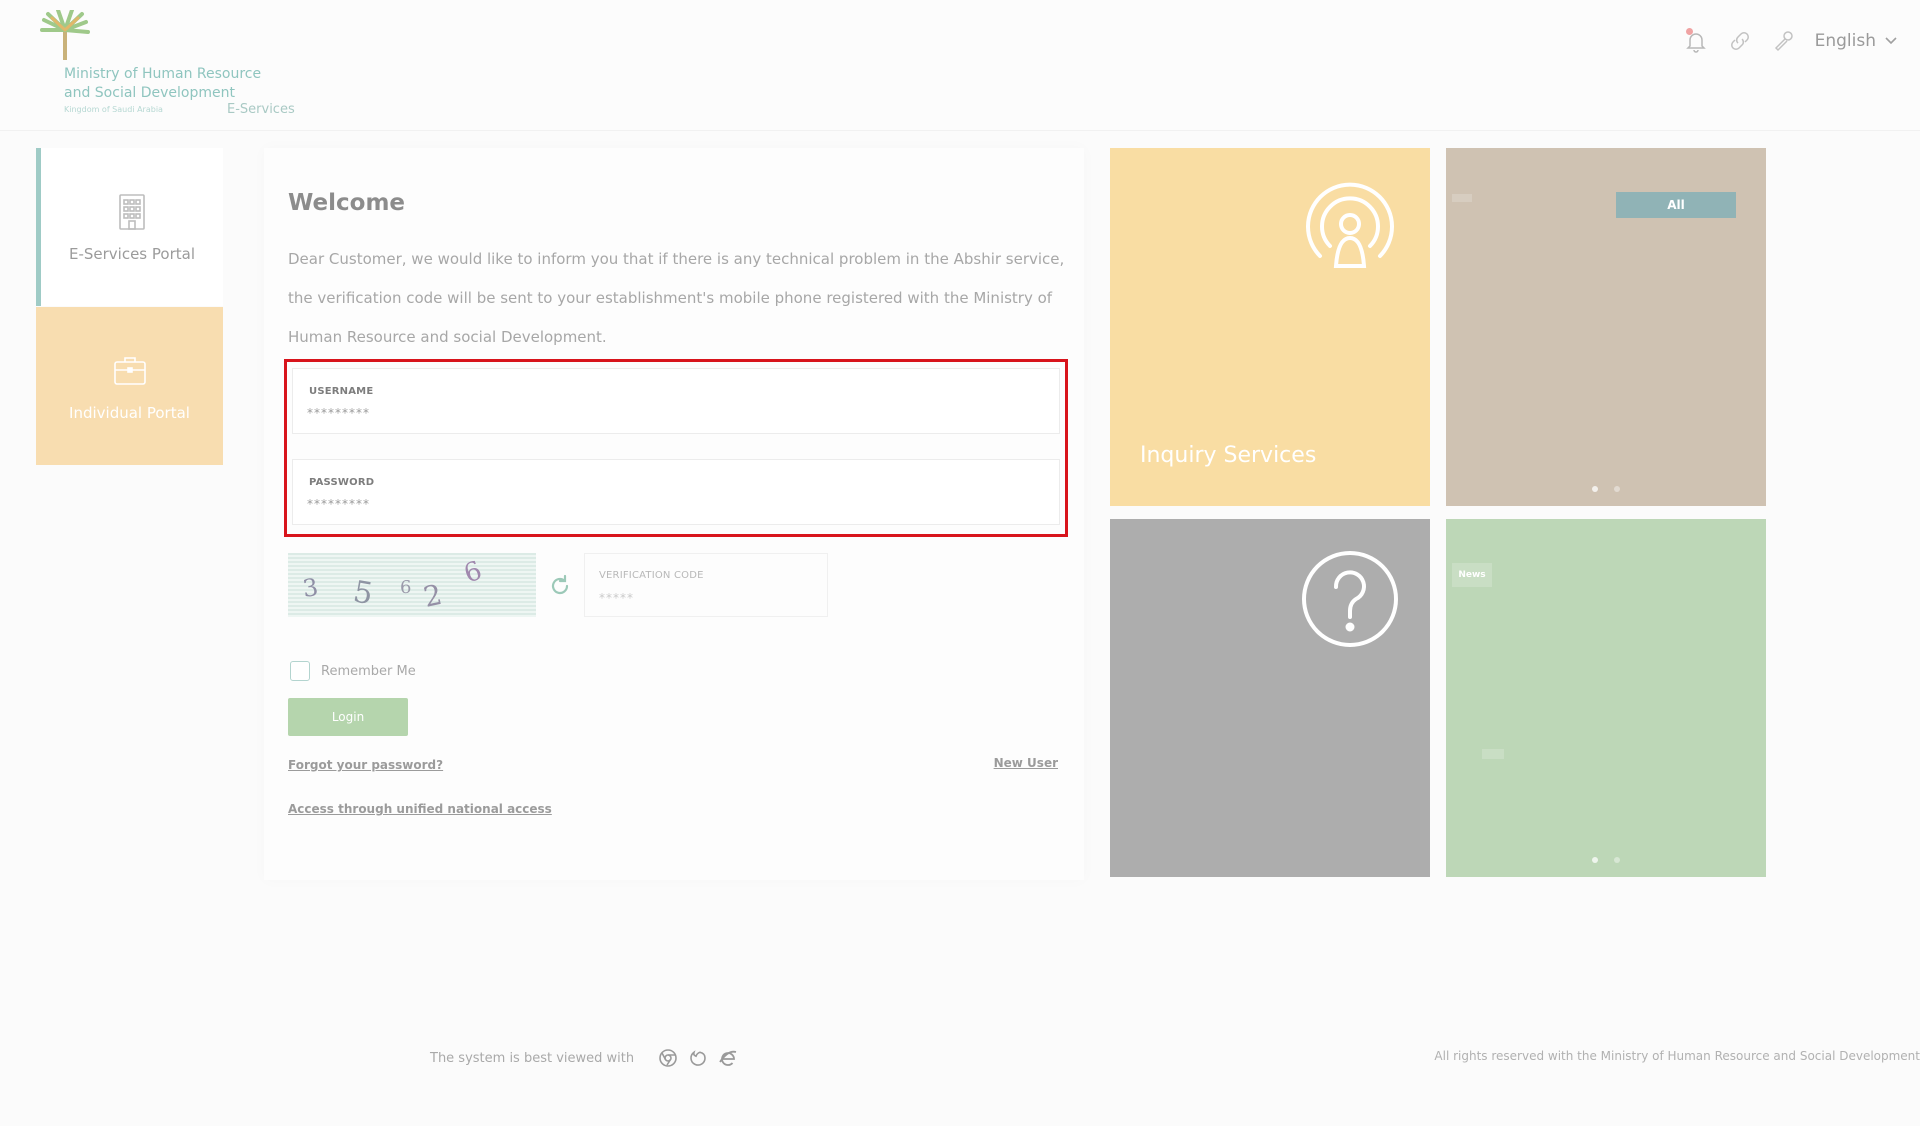 The width and height of the screenshot is (1920, 1126). I want to click on logo-eservices-label: E-Services, so click(261, 109).